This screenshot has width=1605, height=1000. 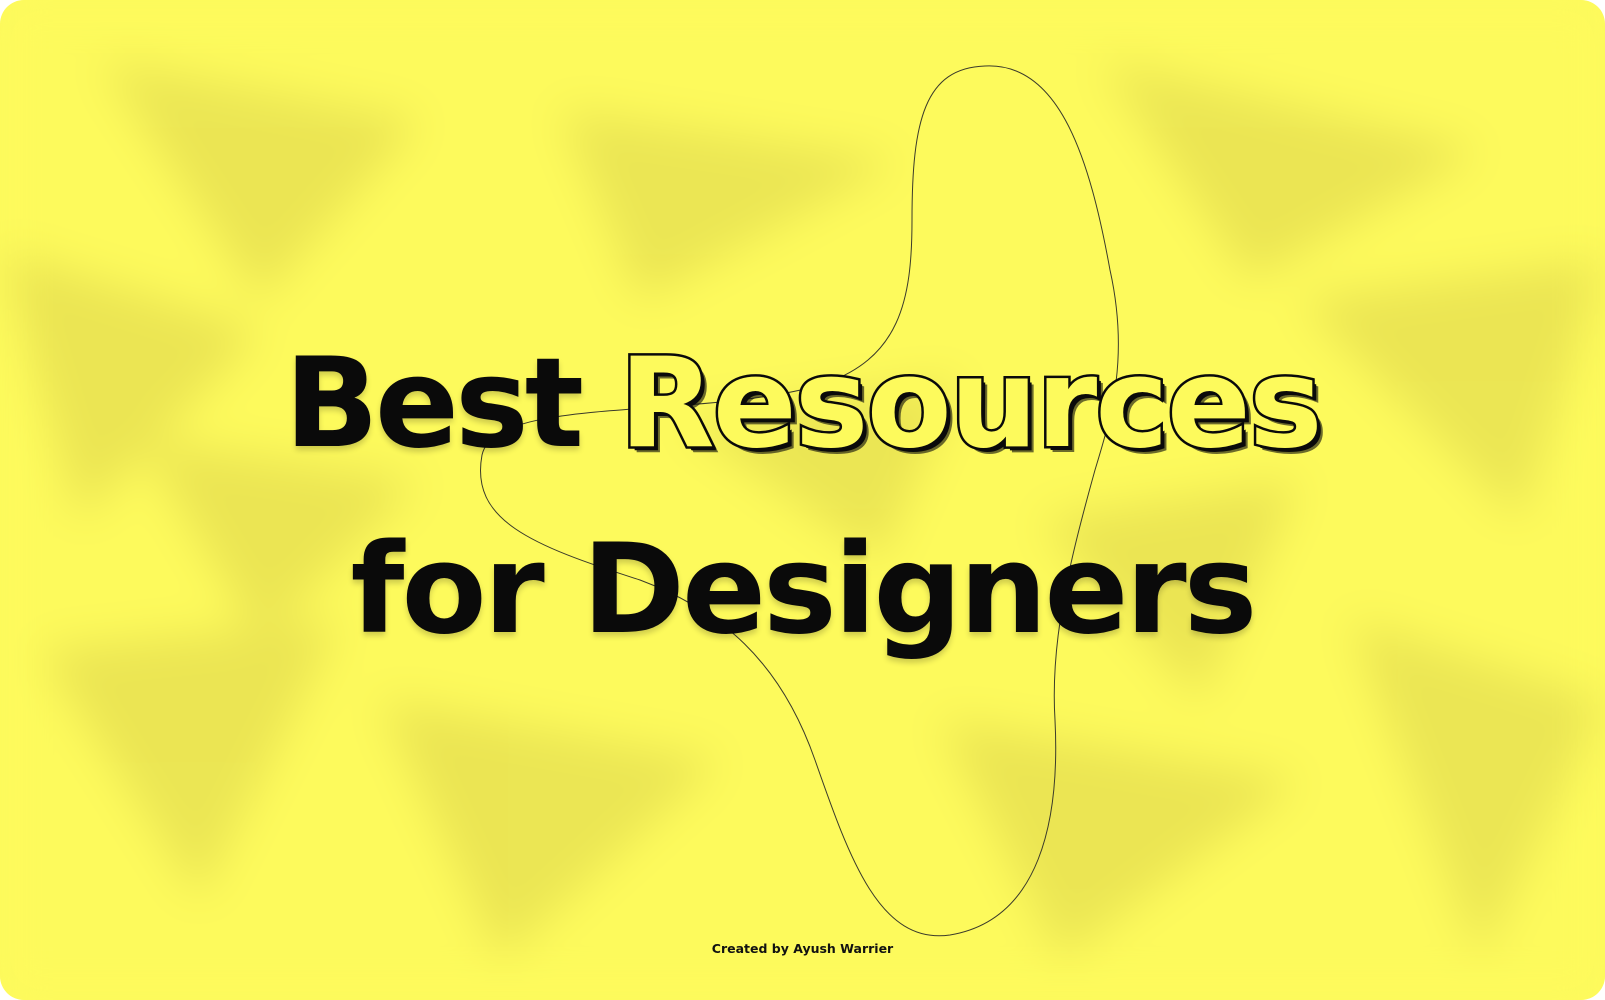 I want to click on headline-line-1: Best Resources, so click(x=802, y=404).